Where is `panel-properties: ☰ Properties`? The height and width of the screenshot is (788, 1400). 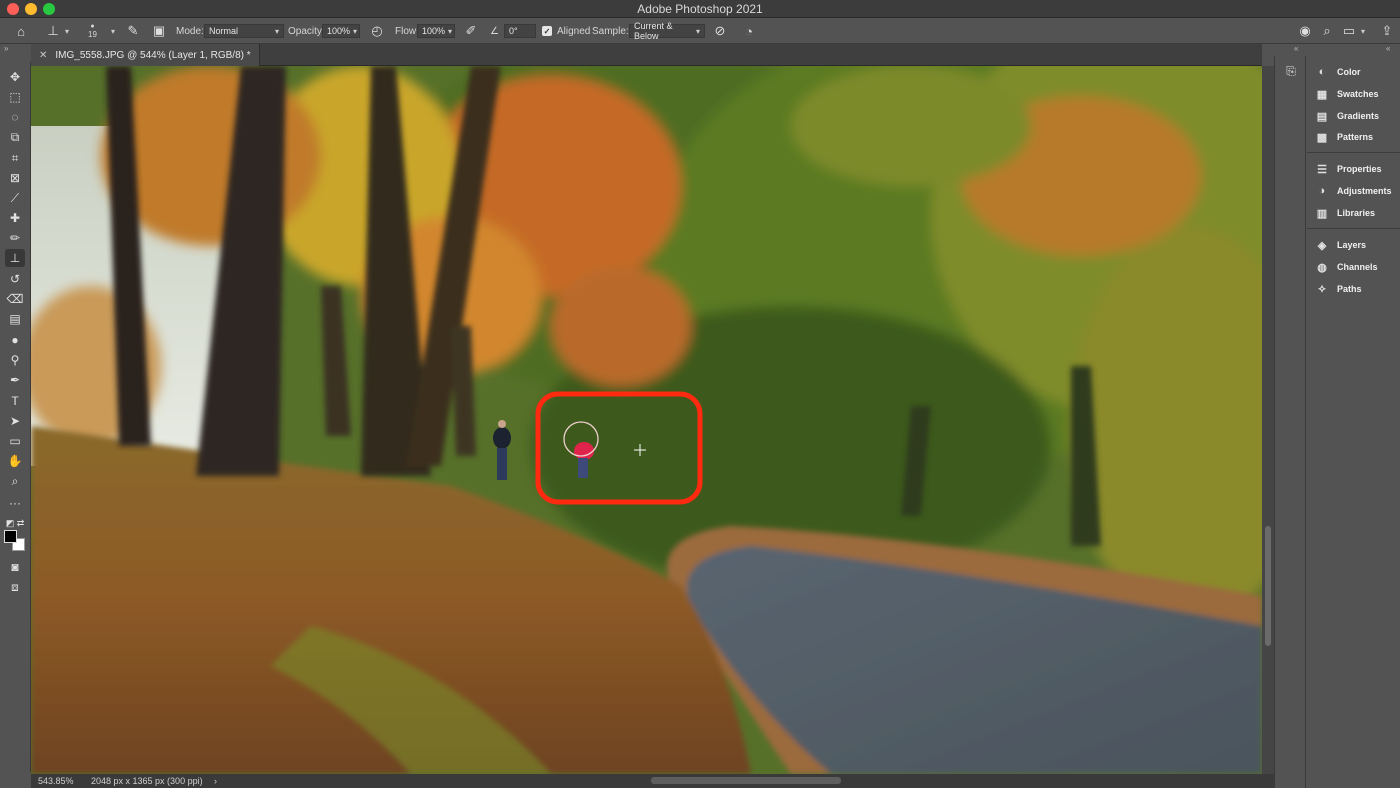
panel-properties: ☰ Properties is located at coordinates (1348, 169).